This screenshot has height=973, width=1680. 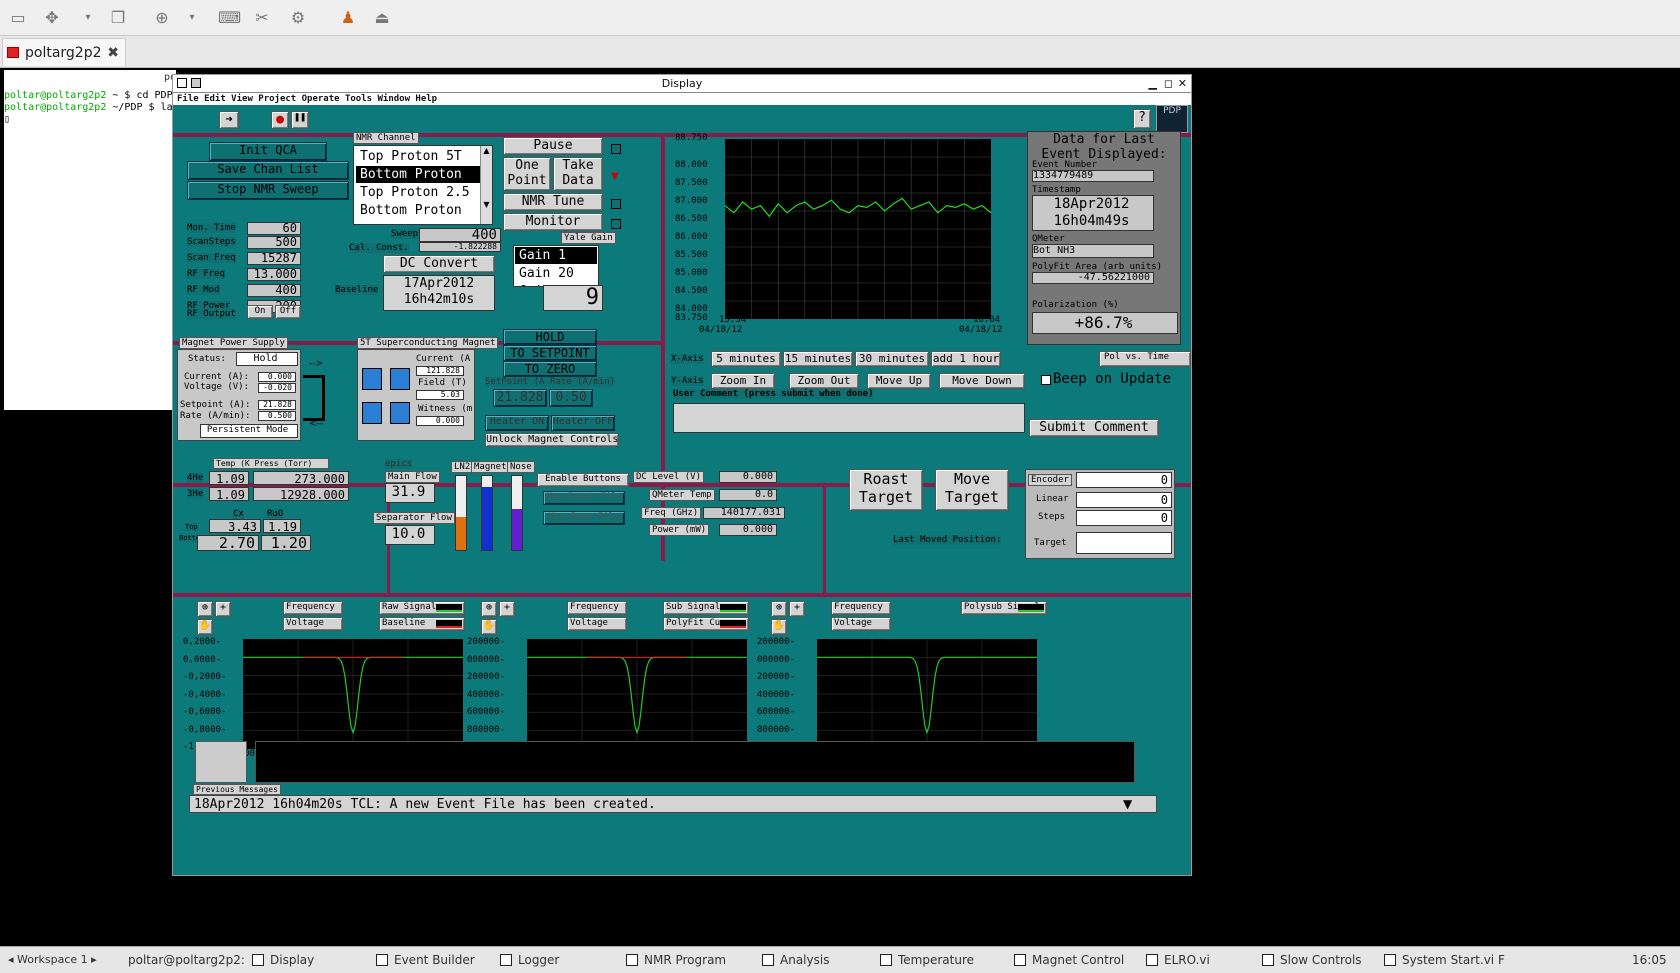 What do you see at coordinates (52, 960) in the screenshot?
I see `workspace-switcher: ◂ Workspace 1 ▸` at bounding box center [52, 960].